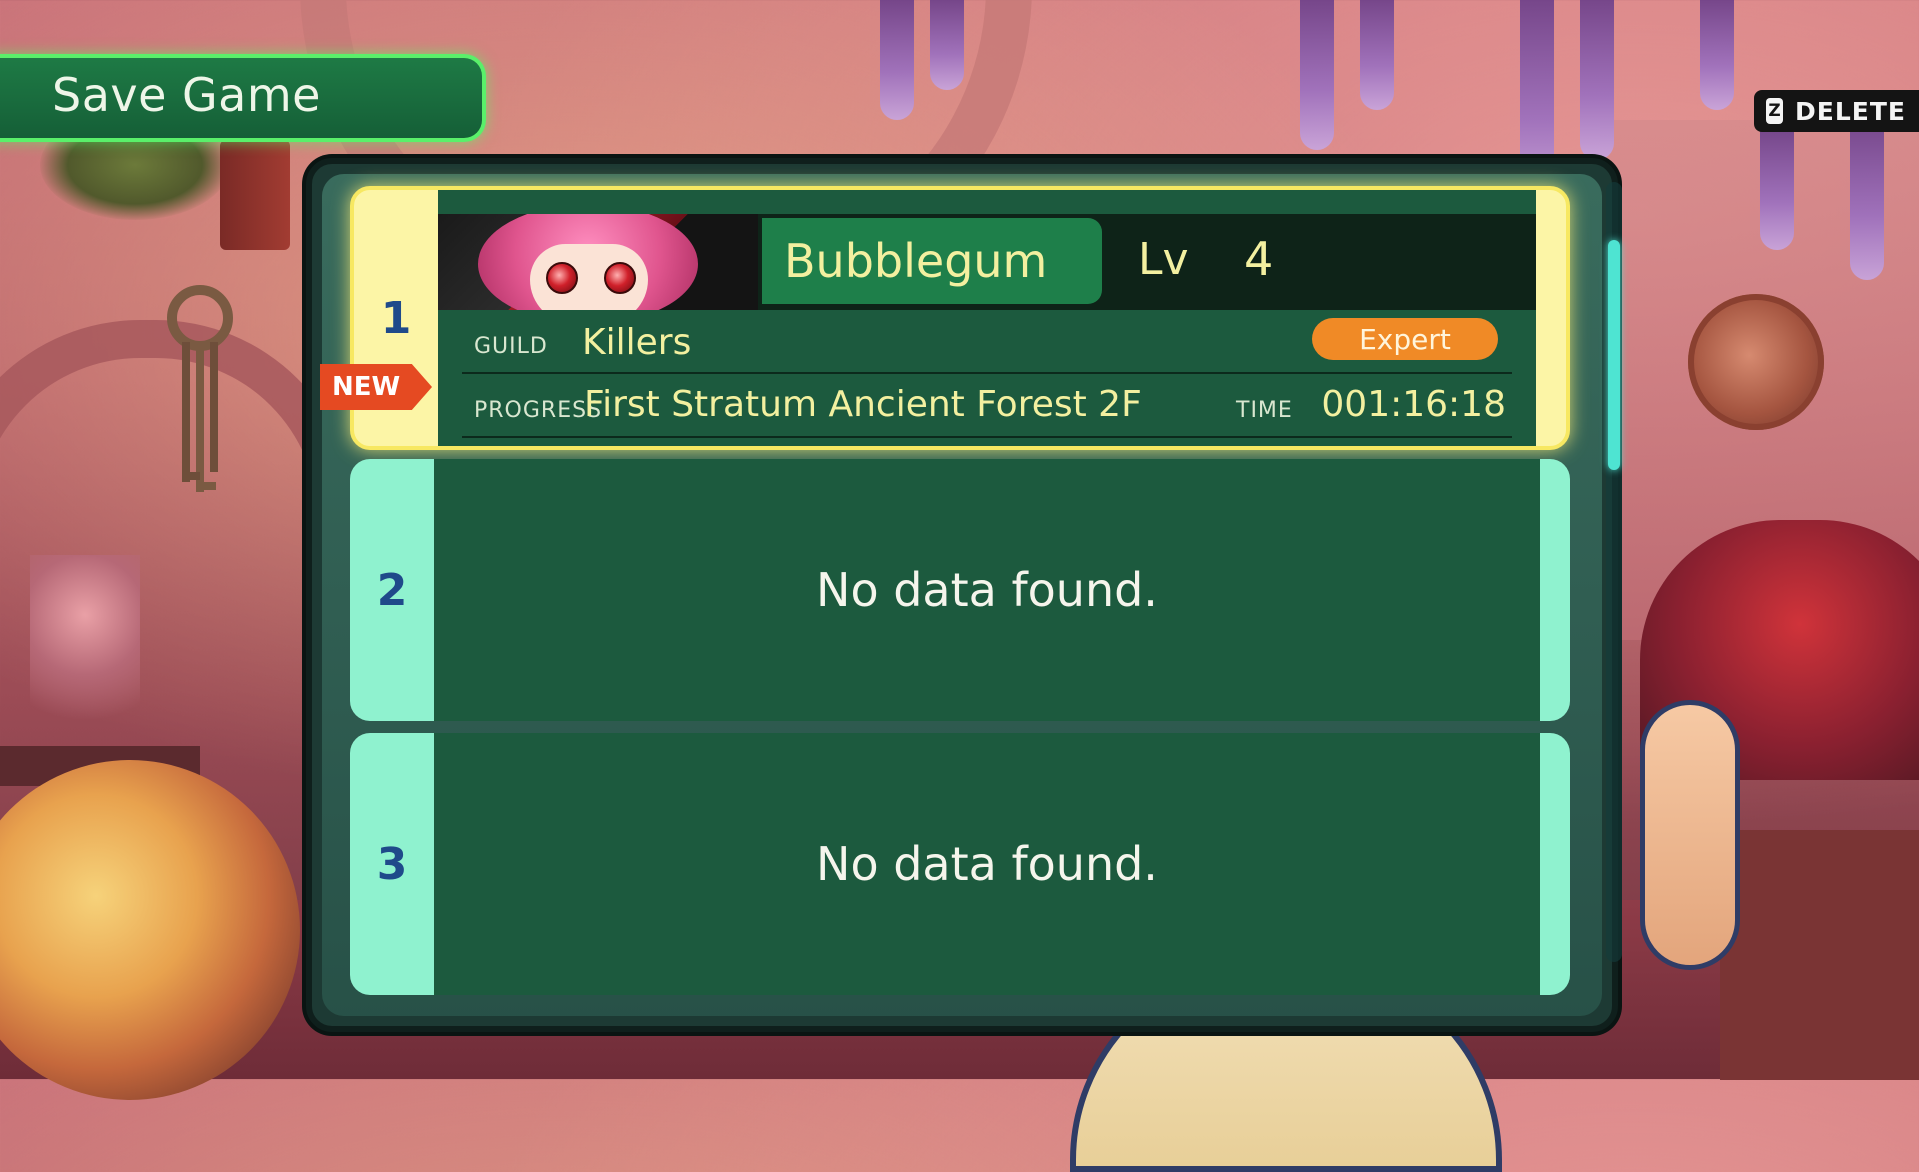  Describe the element at coordinates (1413, 404) in the screenshot. I see `play-time-value: 001:16:18` at that location.